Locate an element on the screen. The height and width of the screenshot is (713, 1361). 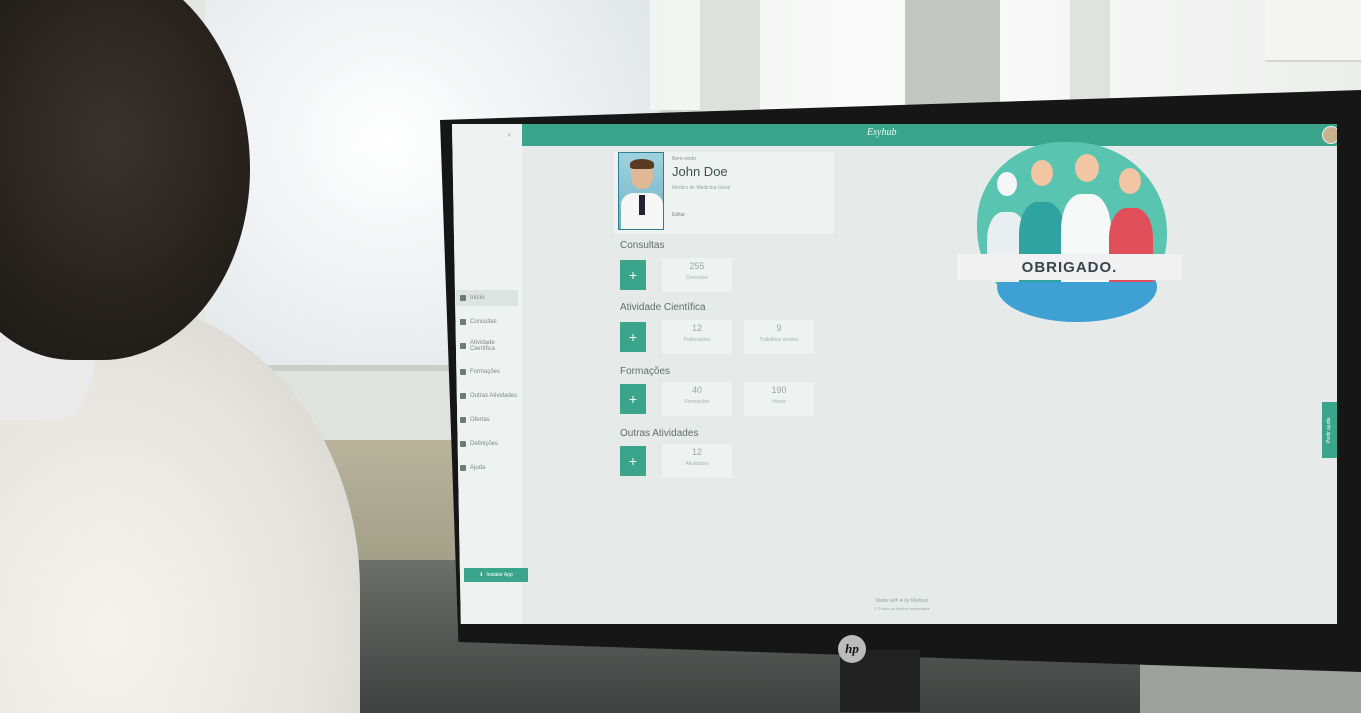
collapse-icon: ‹ is located at coordinates (509, 134).